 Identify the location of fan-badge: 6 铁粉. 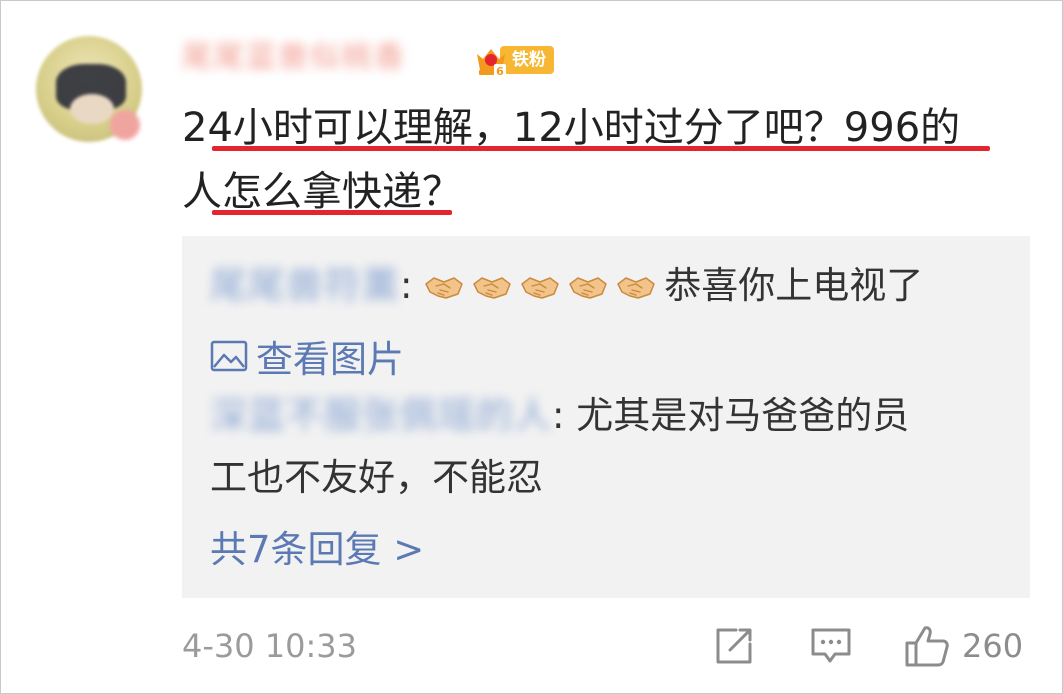
(514, 61).